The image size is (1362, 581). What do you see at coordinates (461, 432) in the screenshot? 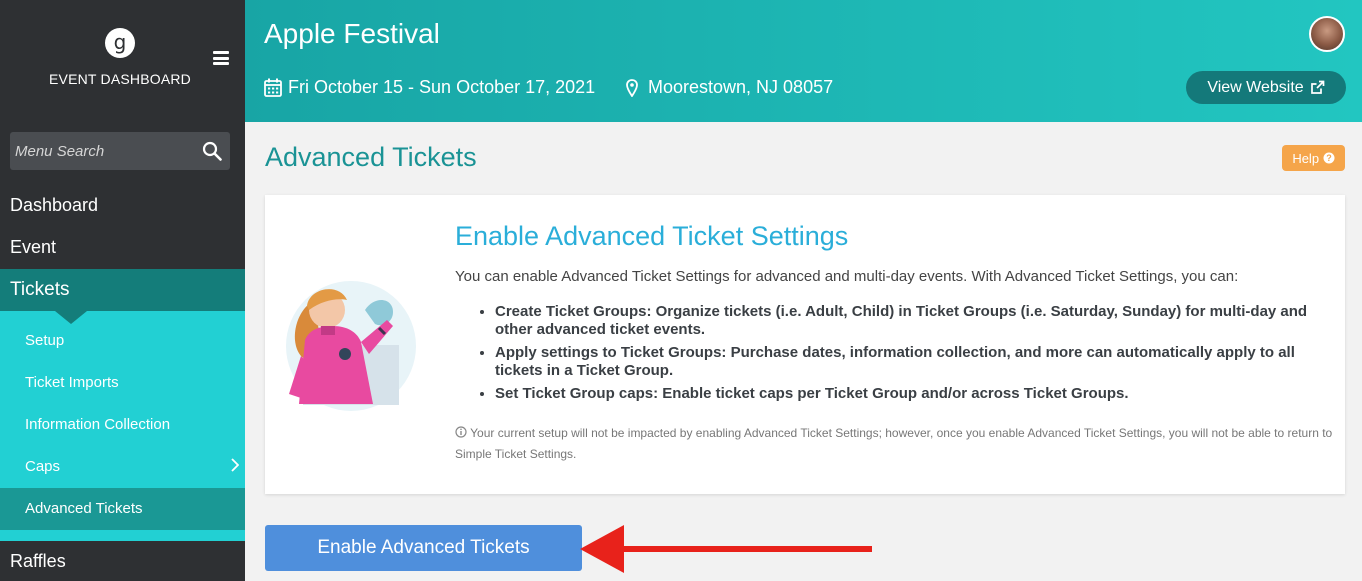
I see `info-circle-icon` at bounding box center [461, 432].